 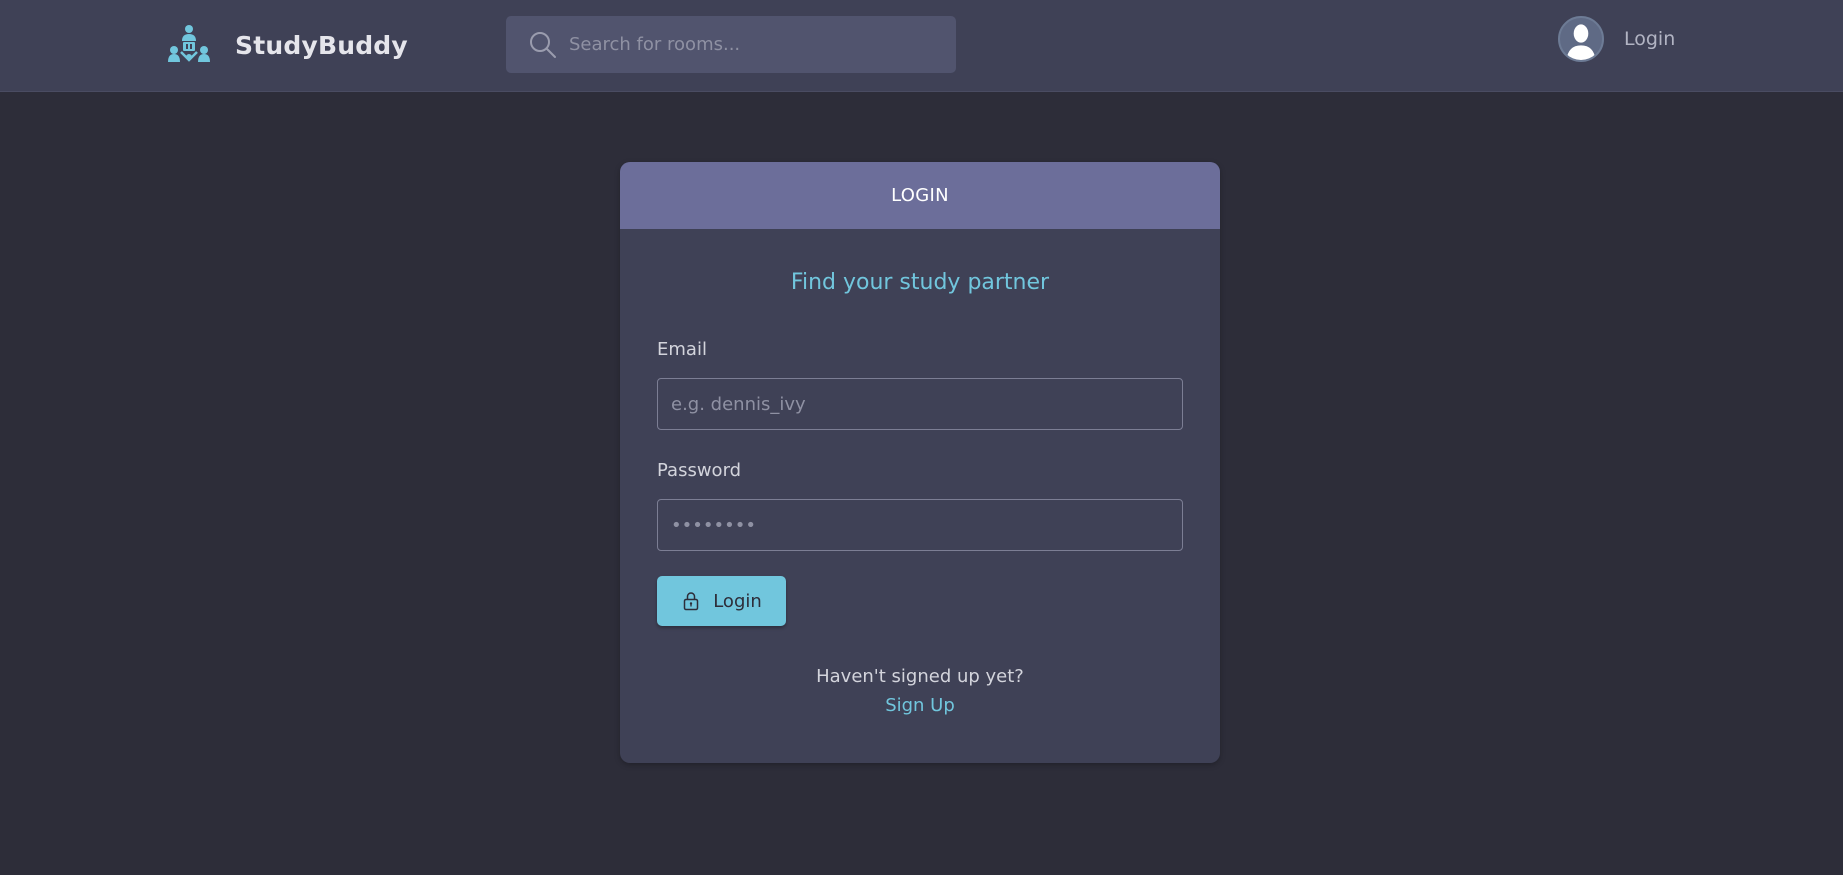 I want to click on email-field, so click(x=920, y=404).